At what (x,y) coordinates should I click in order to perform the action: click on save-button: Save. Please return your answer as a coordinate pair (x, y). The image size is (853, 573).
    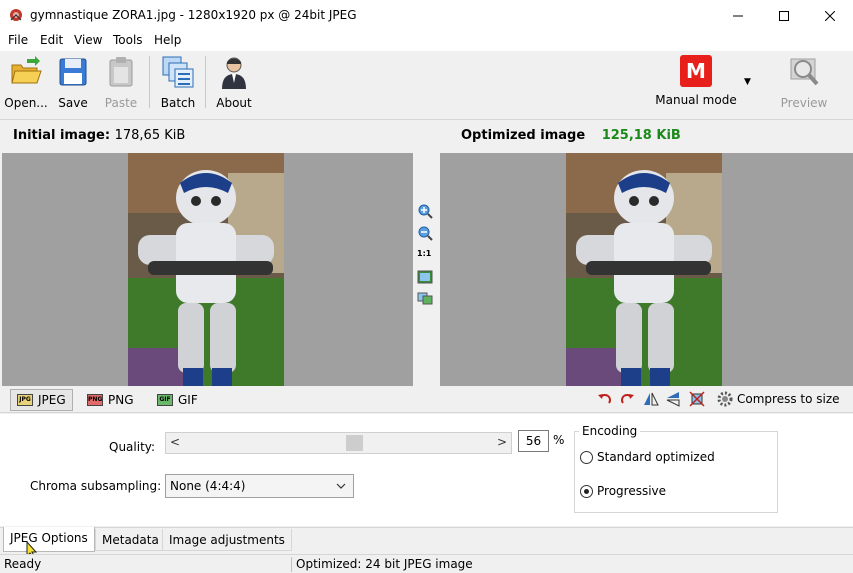
    Looking at the image, I should click on (73, 82).